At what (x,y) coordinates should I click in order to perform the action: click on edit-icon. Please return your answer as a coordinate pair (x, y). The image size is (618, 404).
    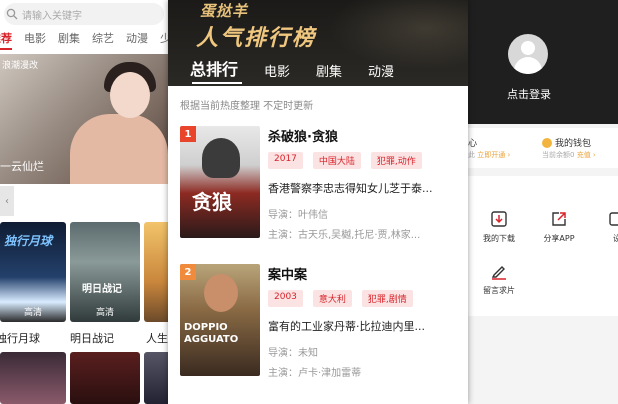
    Looking at the image, I should click on (498, 273).